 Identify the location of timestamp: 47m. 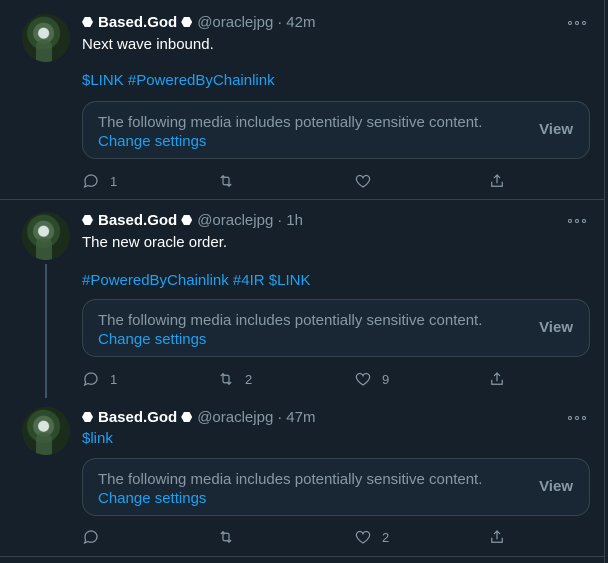
(300, 417).